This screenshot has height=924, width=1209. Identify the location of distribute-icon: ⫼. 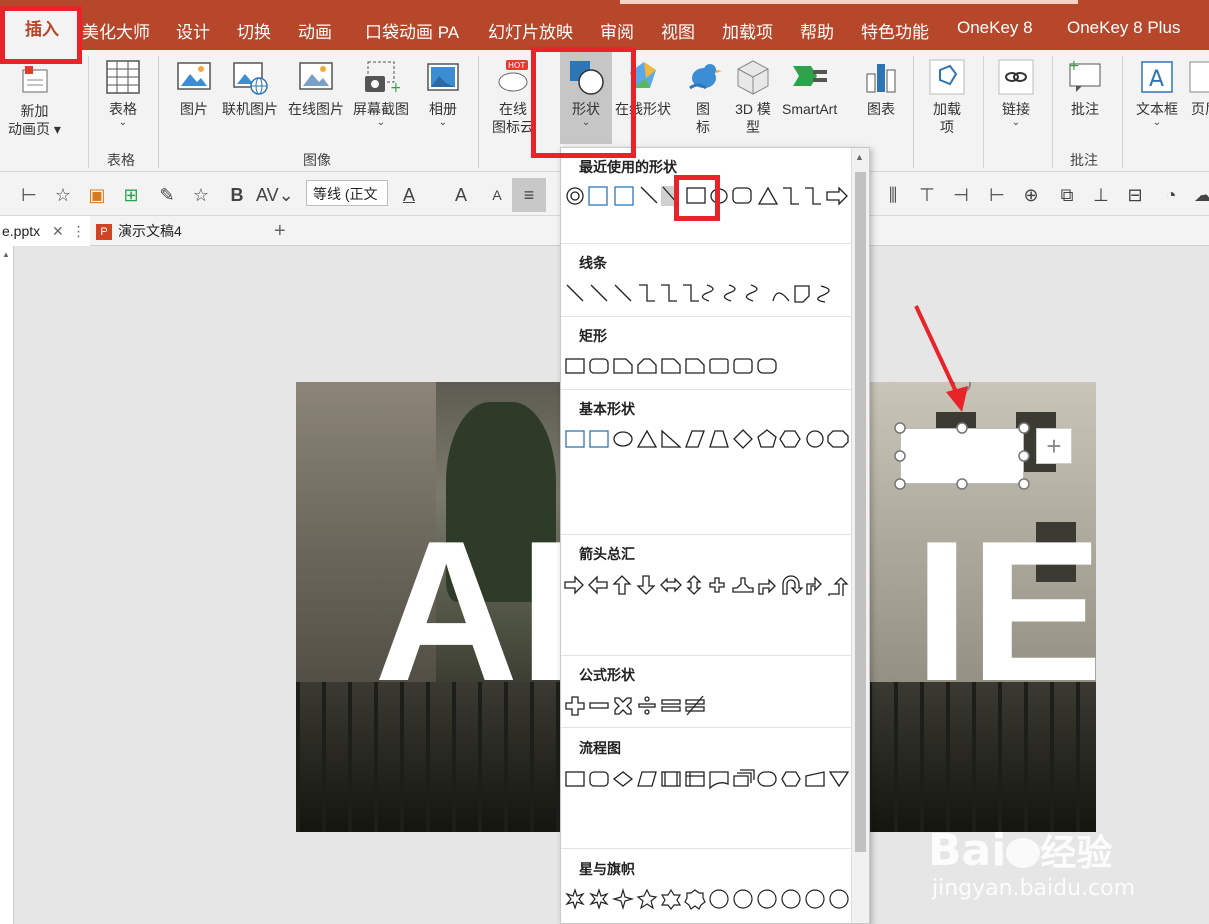
(893, 195).